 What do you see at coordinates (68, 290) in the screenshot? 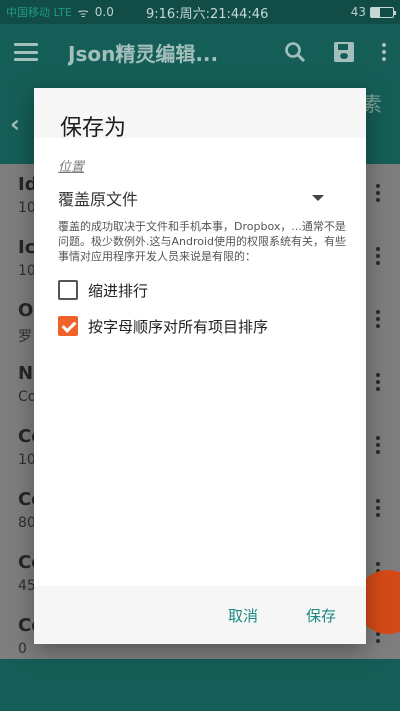
I see `indent-checkbox` at bounding box center [68, 290].